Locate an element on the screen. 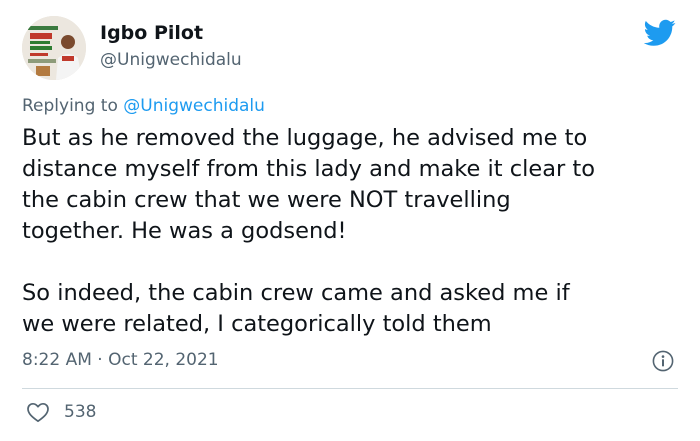 Image resolution: width=700 pixels, height=441 pixels. replying-to-label: Replying to is located at coordinates (70, 106).